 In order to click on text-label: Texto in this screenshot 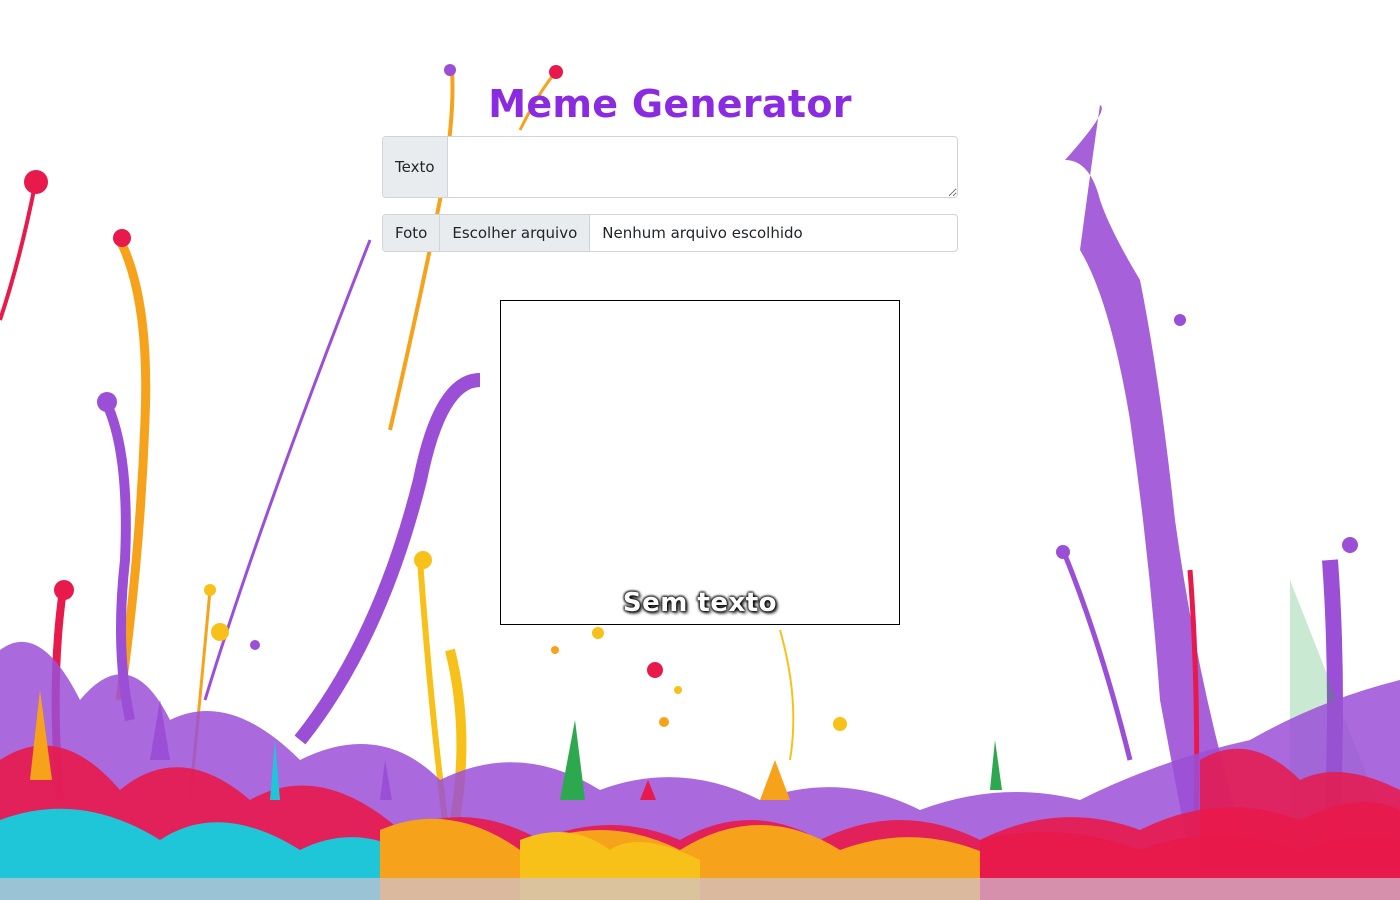, I will do `click(415, 167)`.